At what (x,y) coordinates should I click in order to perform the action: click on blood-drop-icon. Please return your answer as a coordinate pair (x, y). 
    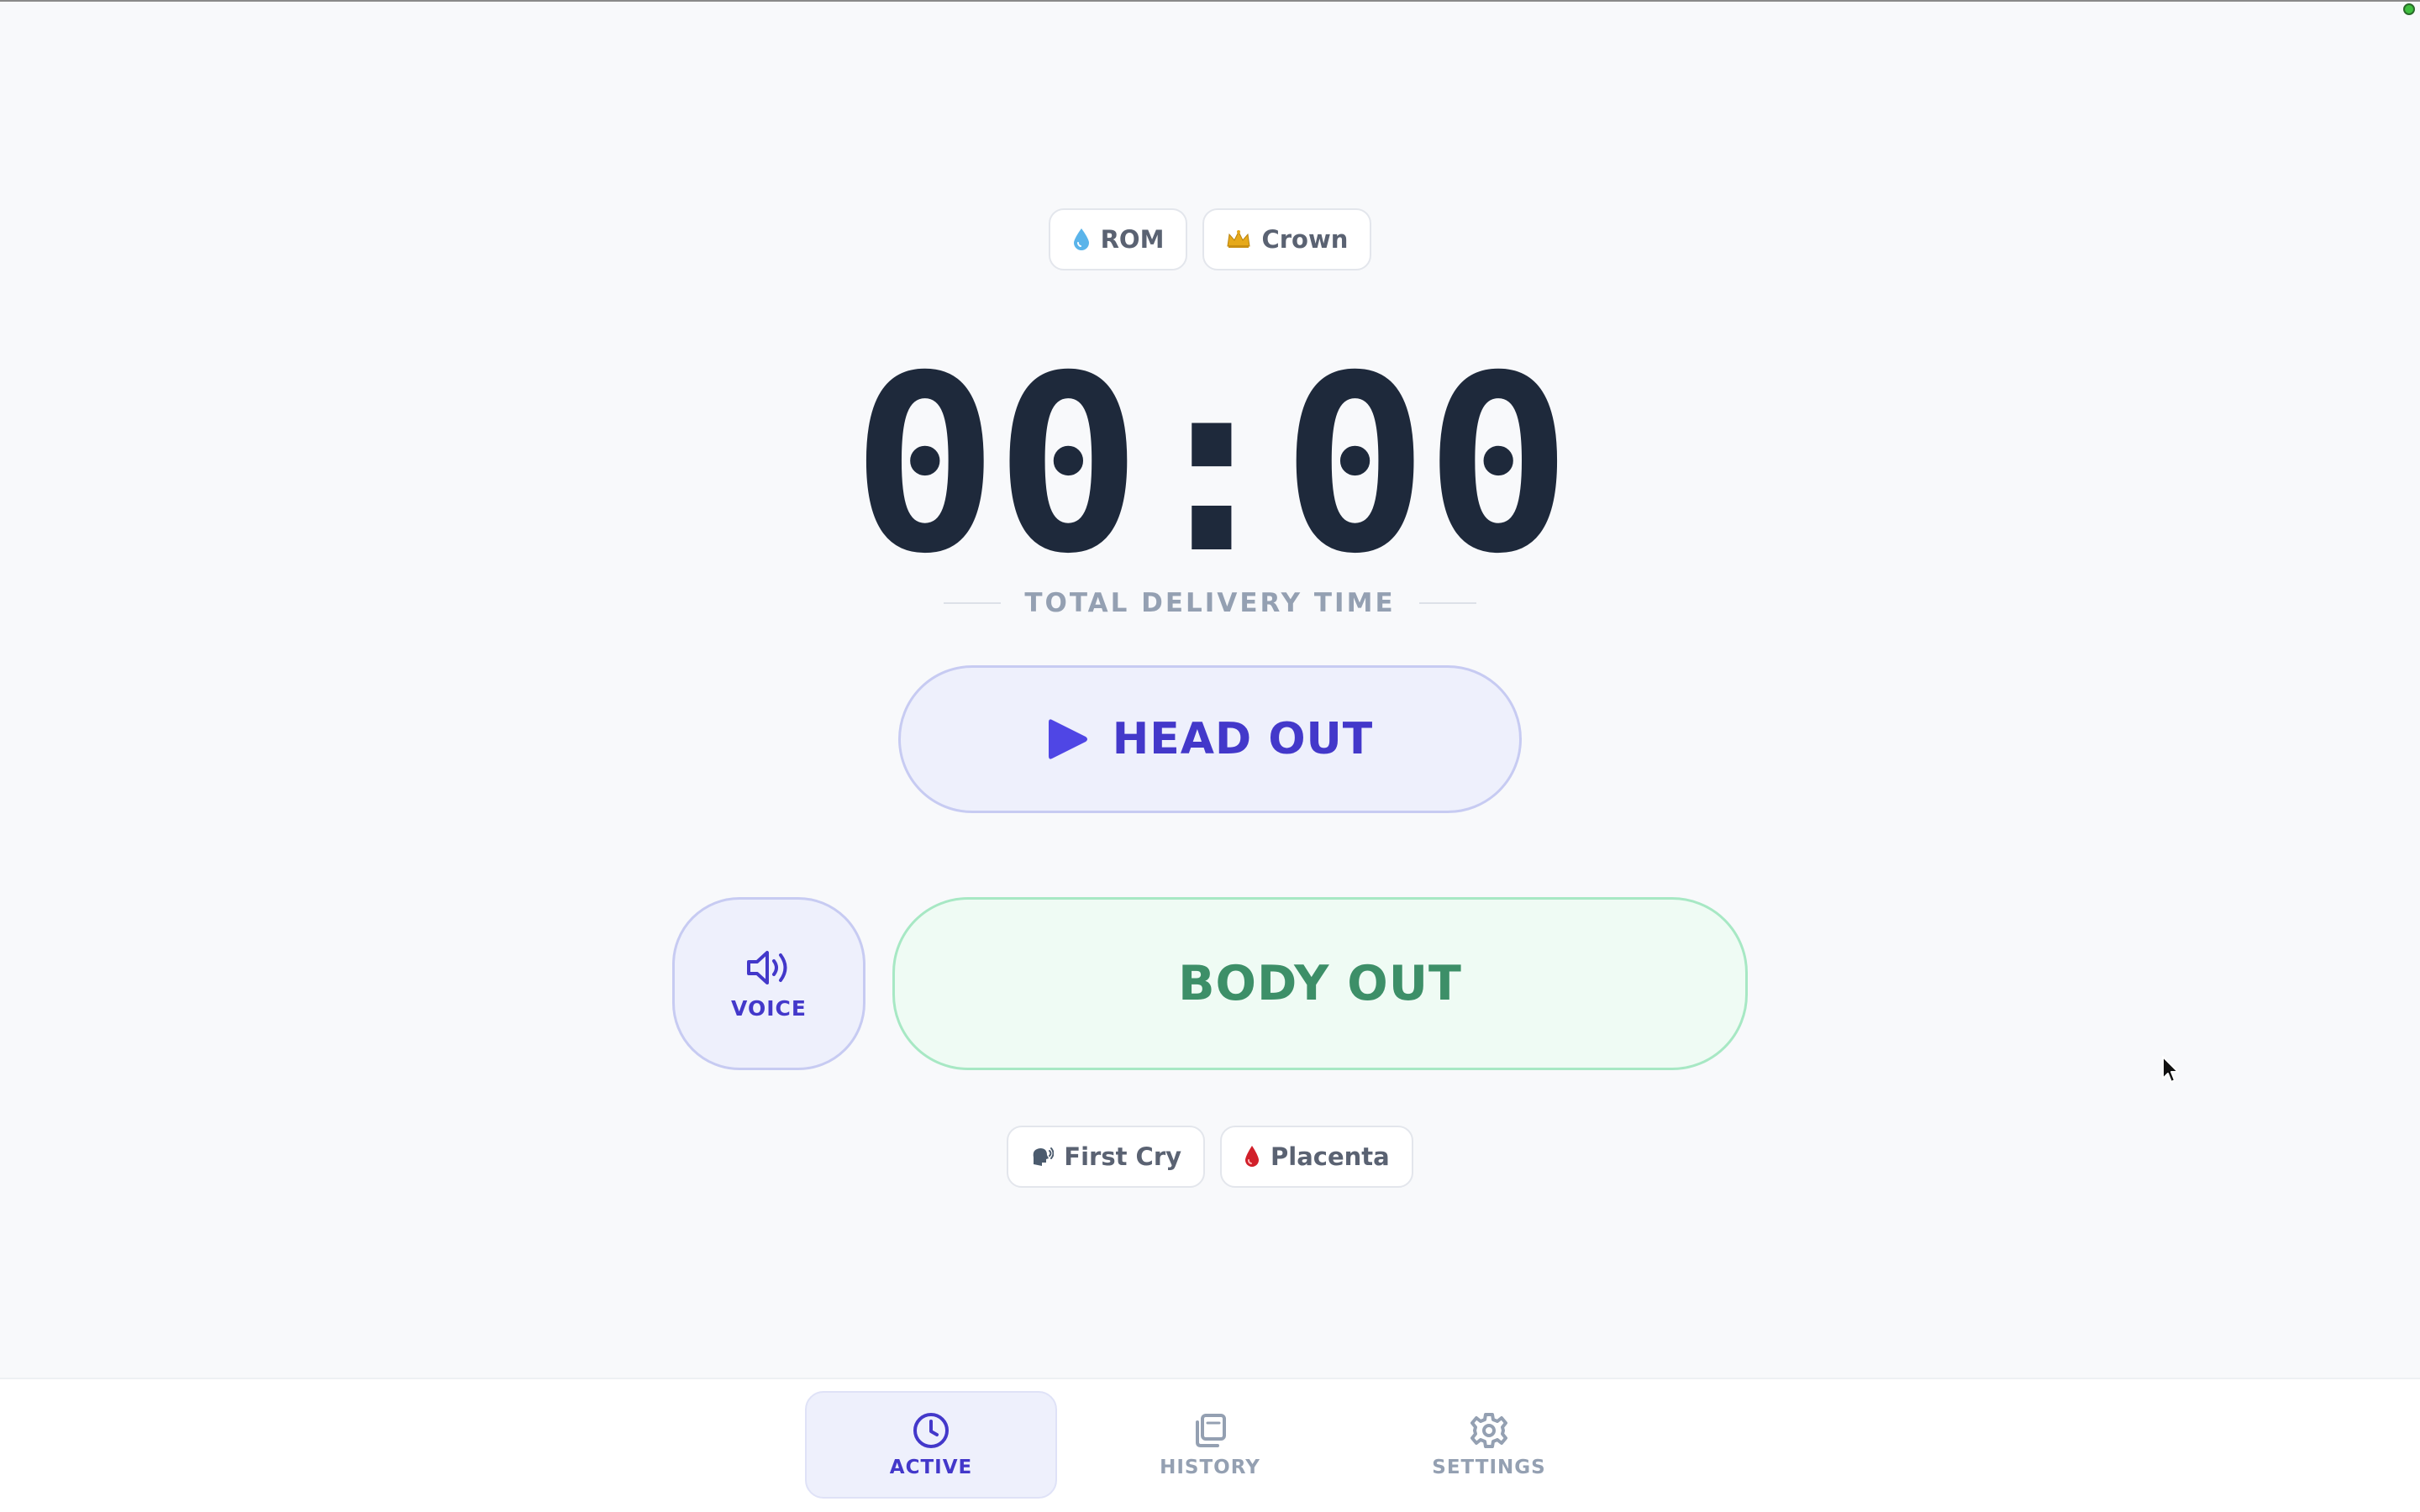
    Looking at the image, I should click on (1252, 1156).